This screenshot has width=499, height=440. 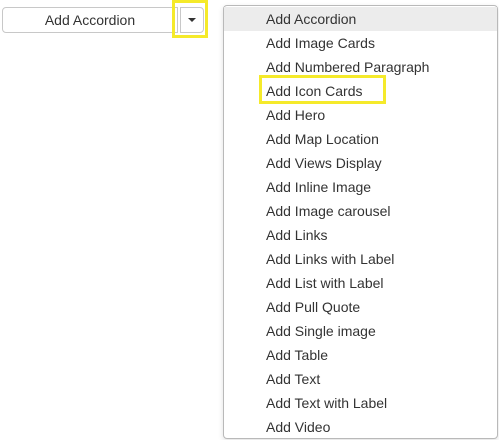 What do you see at coordinates (360, 91) in the screenshot?
I see `dropdown-item-add-icon-cards: Add Icon Cards` at bounding box center [360, 91].